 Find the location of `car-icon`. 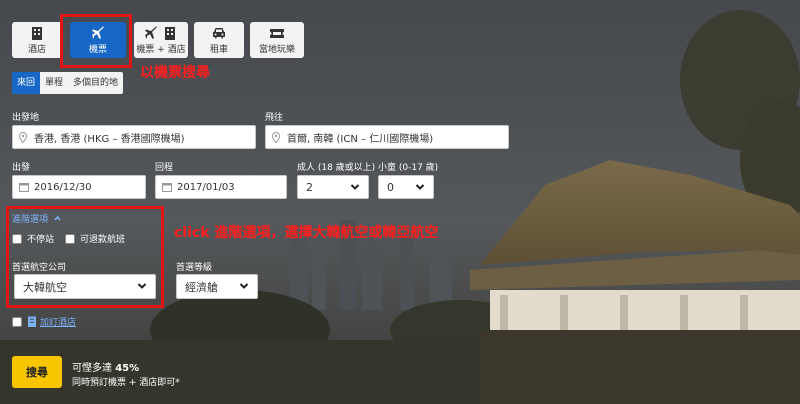

car-icon is located at coordinates (219, 32).